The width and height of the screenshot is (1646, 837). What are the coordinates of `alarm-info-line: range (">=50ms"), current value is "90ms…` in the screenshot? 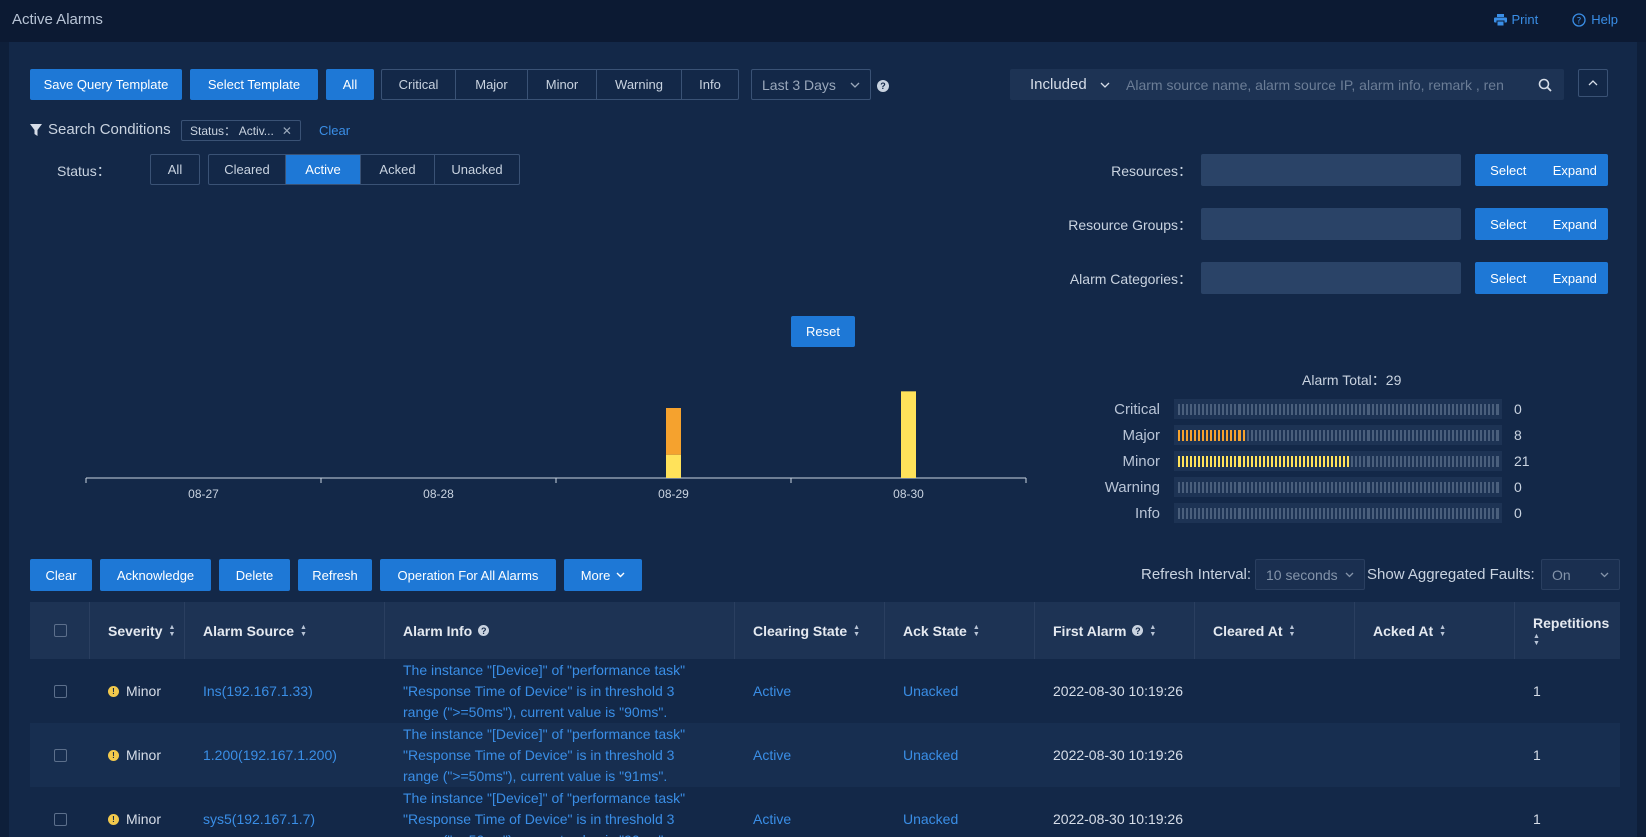 It's located at (544, 833).